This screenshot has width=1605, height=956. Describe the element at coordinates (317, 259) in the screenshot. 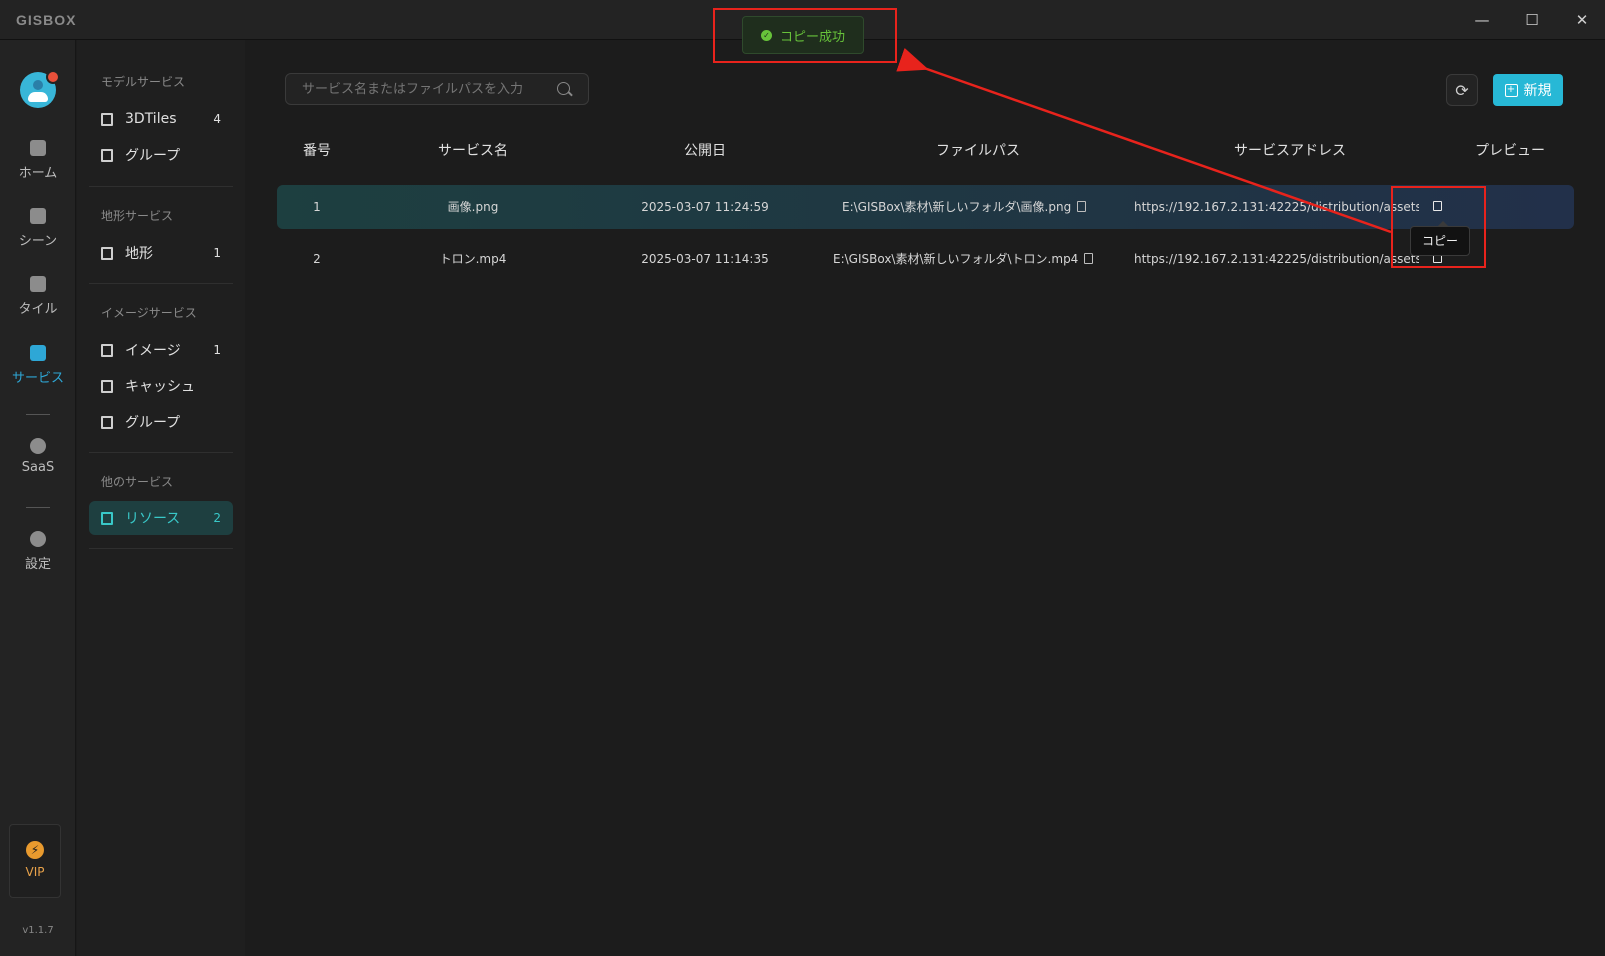

I see `cell-no: 2` at that location.